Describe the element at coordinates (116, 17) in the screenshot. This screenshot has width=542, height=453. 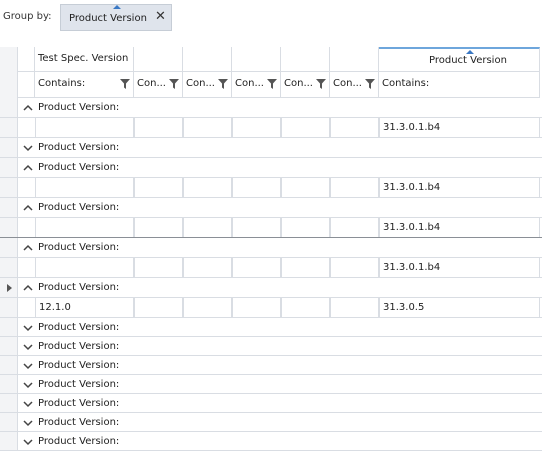
I see `group-chip-product-version: Product Version ✕` at that location.